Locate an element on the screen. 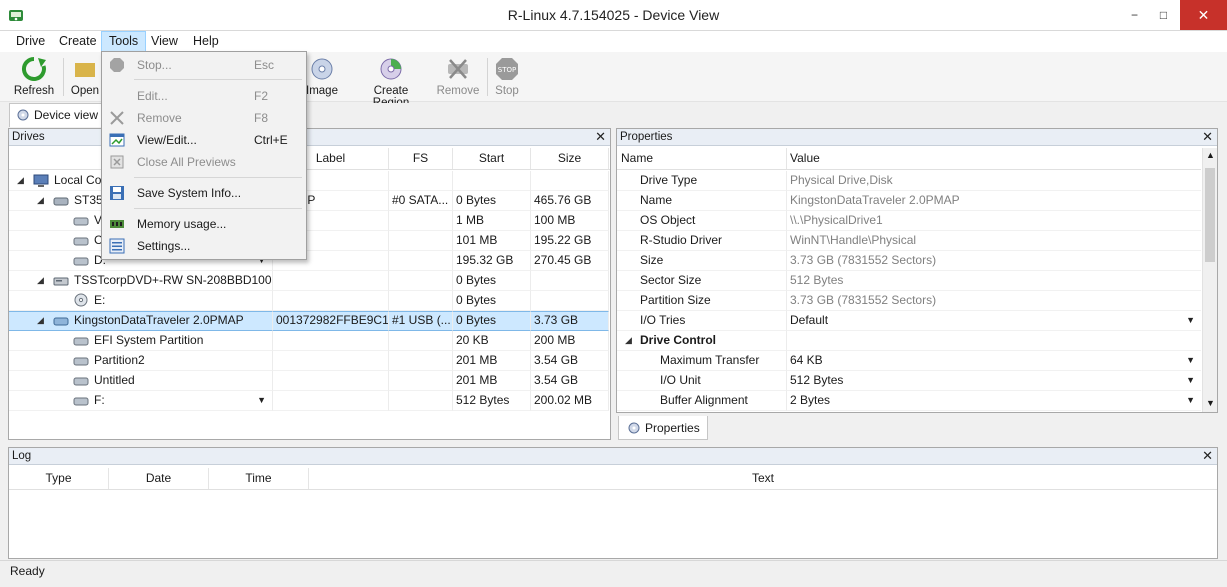  tab-device-view: Device view is located at coordinates (57, 115).